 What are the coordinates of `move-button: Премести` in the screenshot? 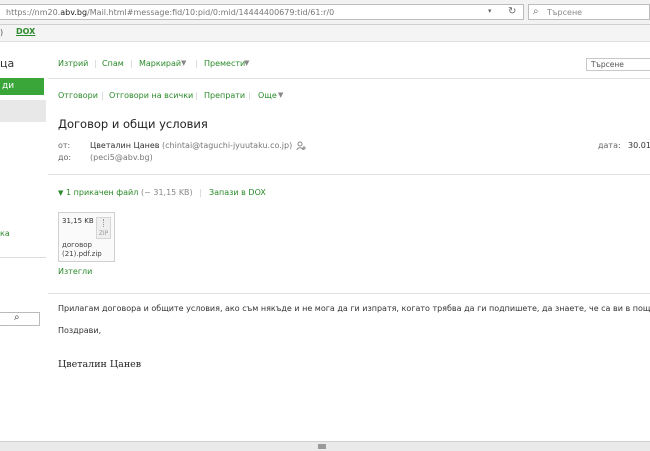 It's located at (224, 63).